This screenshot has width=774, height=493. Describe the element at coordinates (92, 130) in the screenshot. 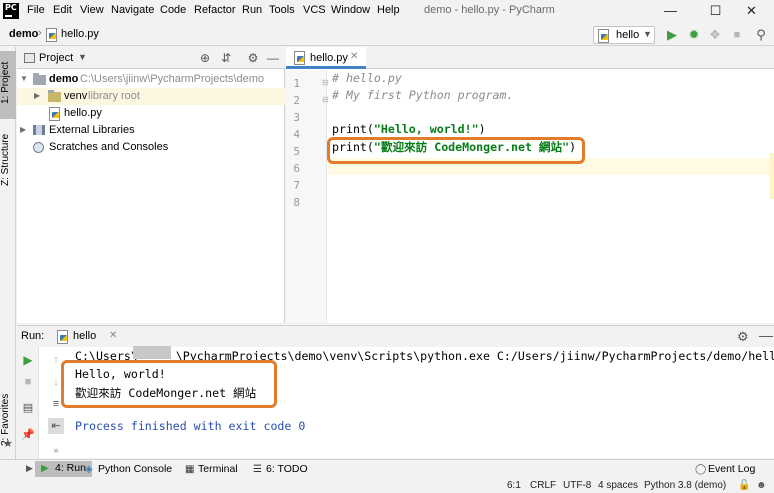

I see `tree-item-label: External Libraries` at that location.